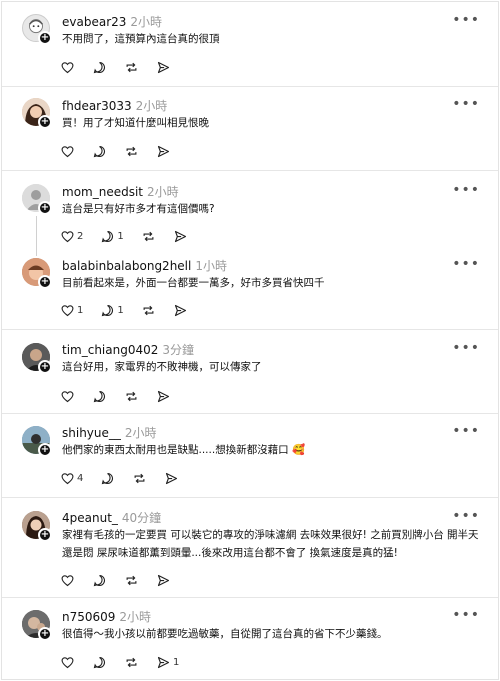  What do you see at coordinates (211, 266) in the screenshot?
I see `post-time: 1小時` at bounding box center [211, 266].